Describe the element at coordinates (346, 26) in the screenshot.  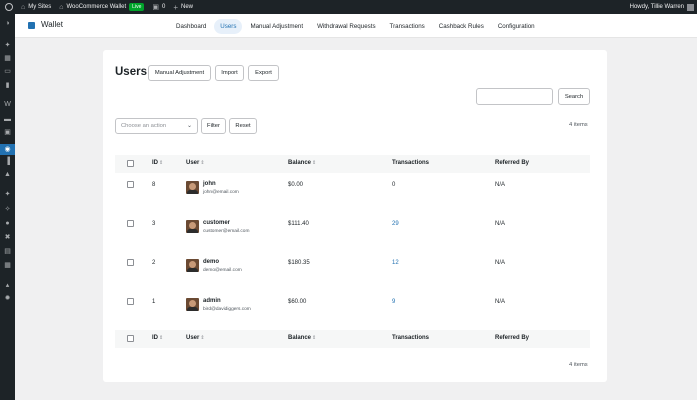
I see `tab-withdrawal-requests: Withdrawal Requests` at that location.